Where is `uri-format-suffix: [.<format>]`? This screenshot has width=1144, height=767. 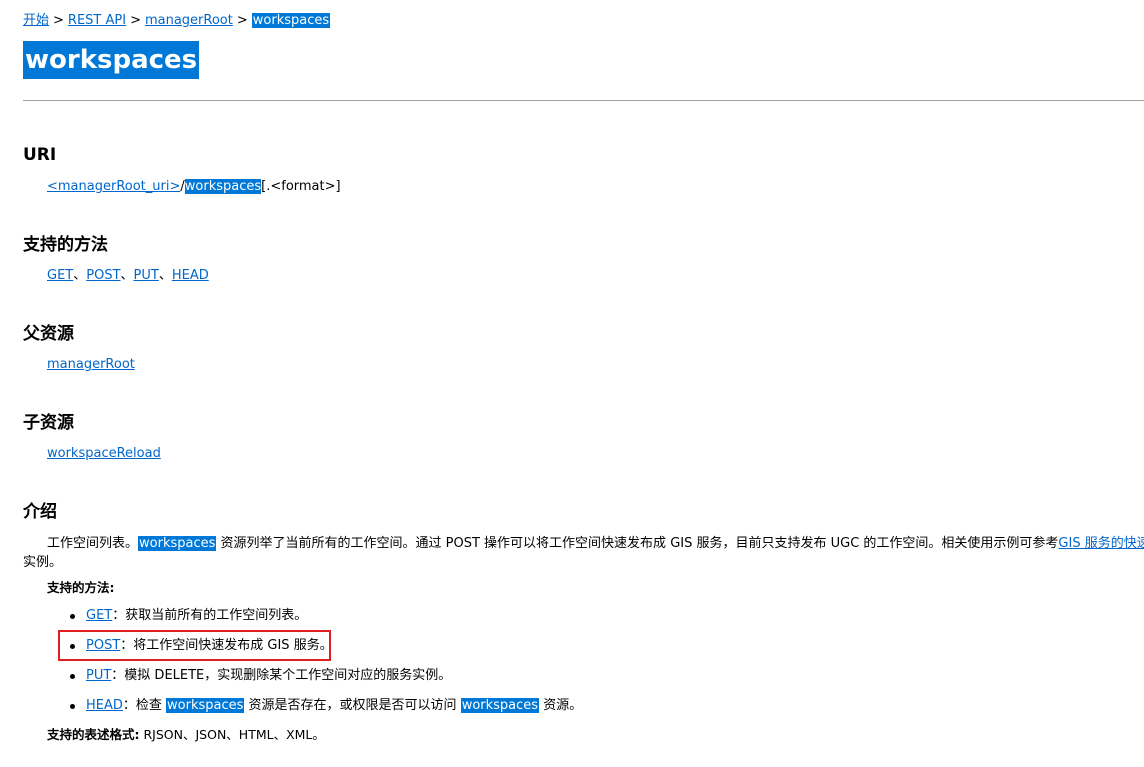 uri-format-suffix: [.<format>] is located at coordinates (301, 186).